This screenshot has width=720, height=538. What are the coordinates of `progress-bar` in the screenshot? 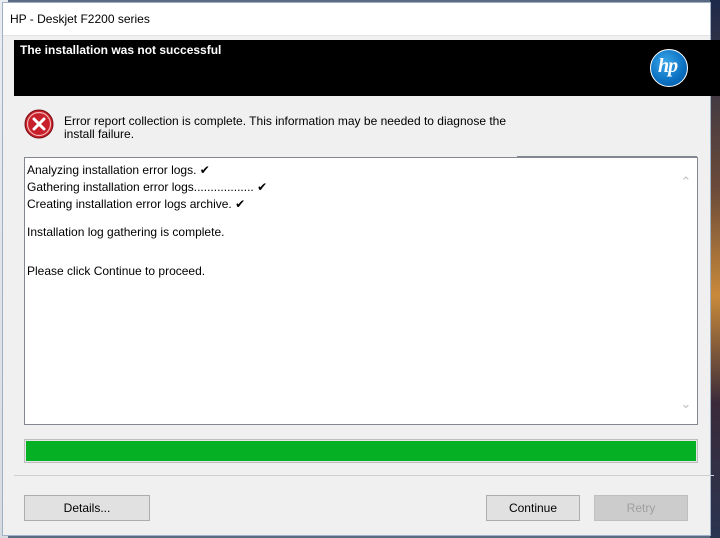 It's located at (361, 451).